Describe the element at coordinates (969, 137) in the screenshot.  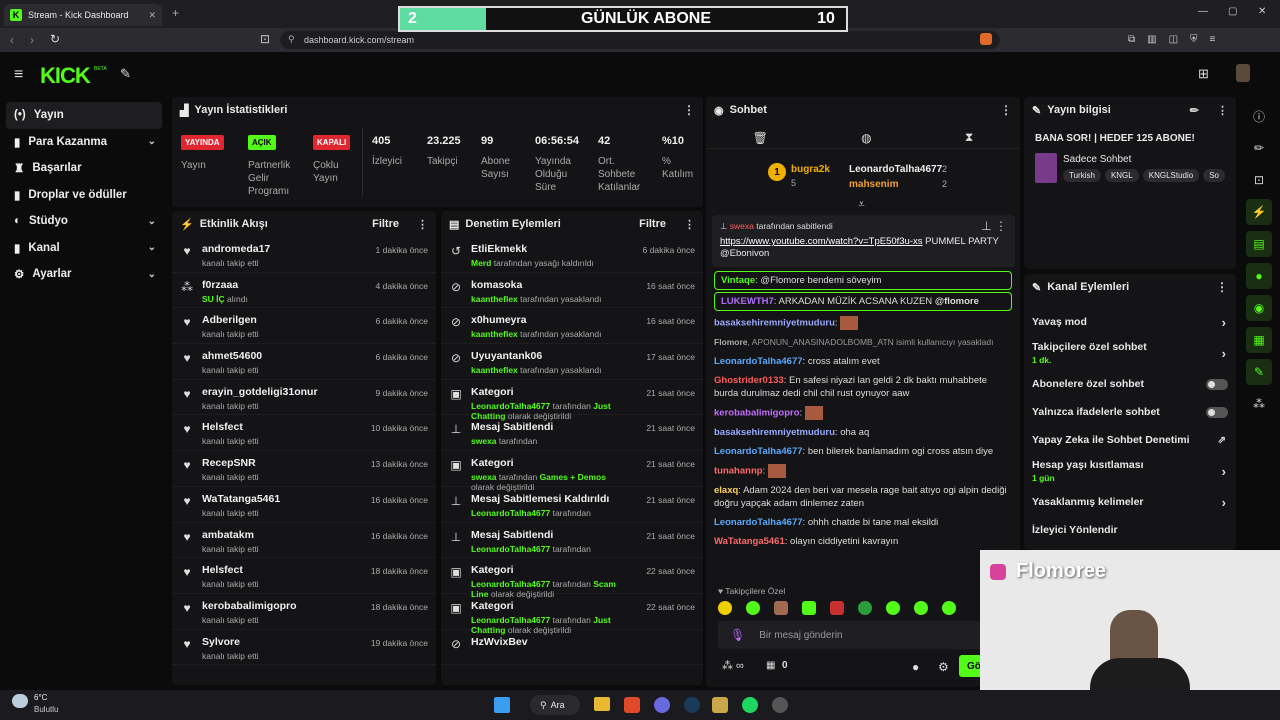
I see `timer-icon: ⧗` at that location.